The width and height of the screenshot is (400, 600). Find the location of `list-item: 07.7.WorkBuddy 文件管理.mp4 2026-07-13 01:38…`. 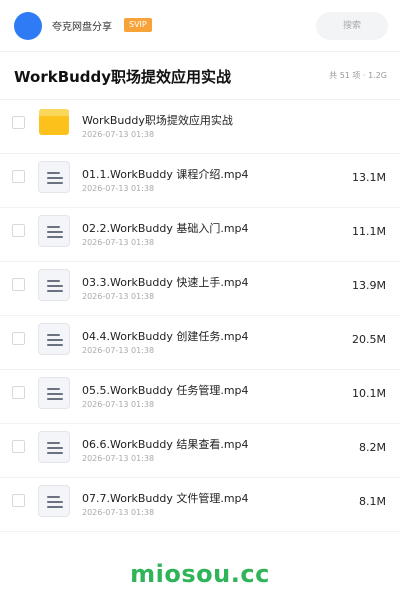

list-item: 07.7.WorkBuddy 文件管理.mp4 2026-07-13 01:38… is located at coordinates (200, 505).